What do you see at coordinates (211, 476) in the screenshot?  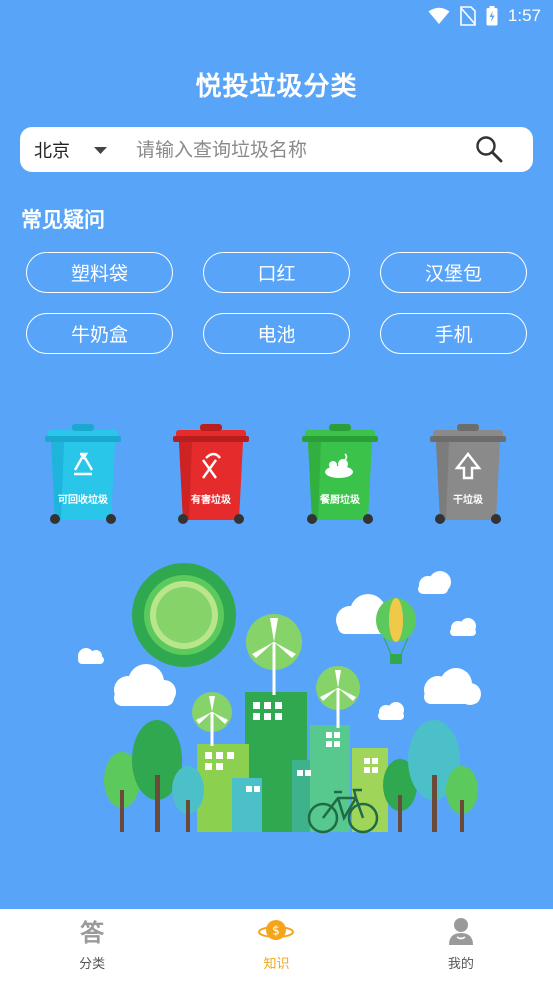 I see `bin-hazardous: 有害垃圾` at bounding box center [211, 476].